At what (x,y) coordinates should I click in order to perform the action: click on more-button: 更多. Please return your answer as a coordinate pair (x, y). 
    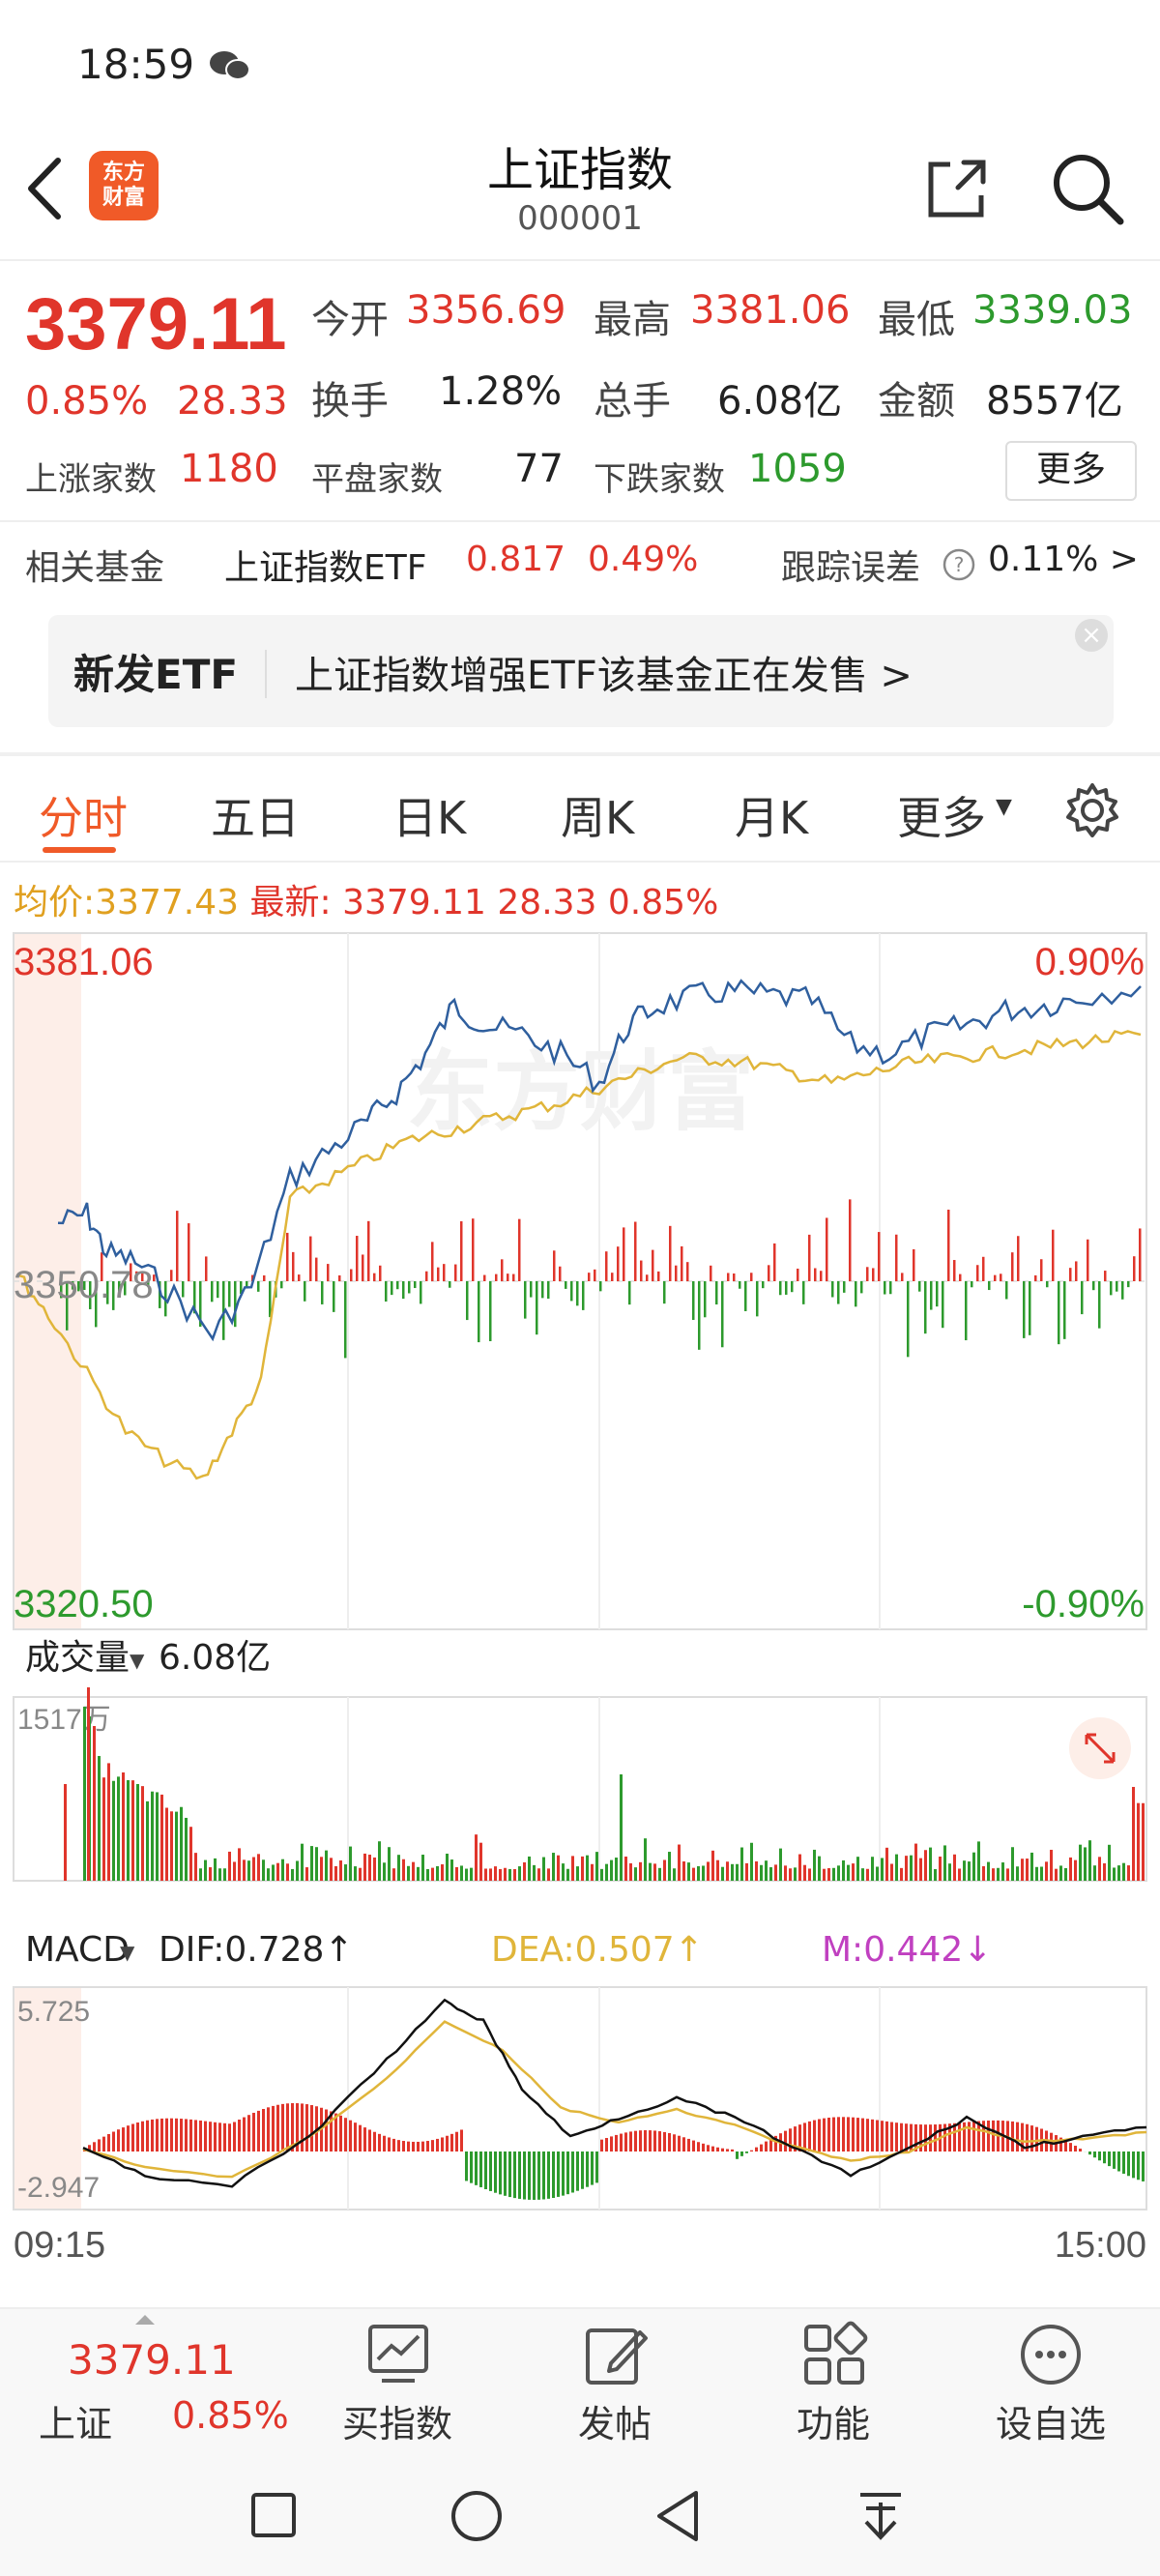
    Looking at the image, I should click on (1071, 471).